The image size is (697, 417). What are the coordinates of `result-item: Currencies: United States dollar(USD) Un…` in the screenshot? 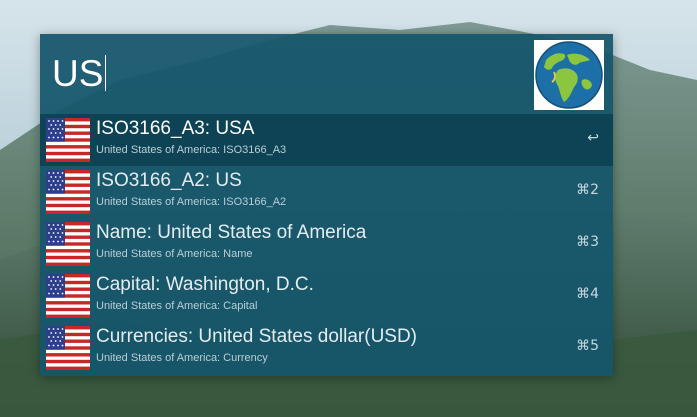 It's located at (326, 348).